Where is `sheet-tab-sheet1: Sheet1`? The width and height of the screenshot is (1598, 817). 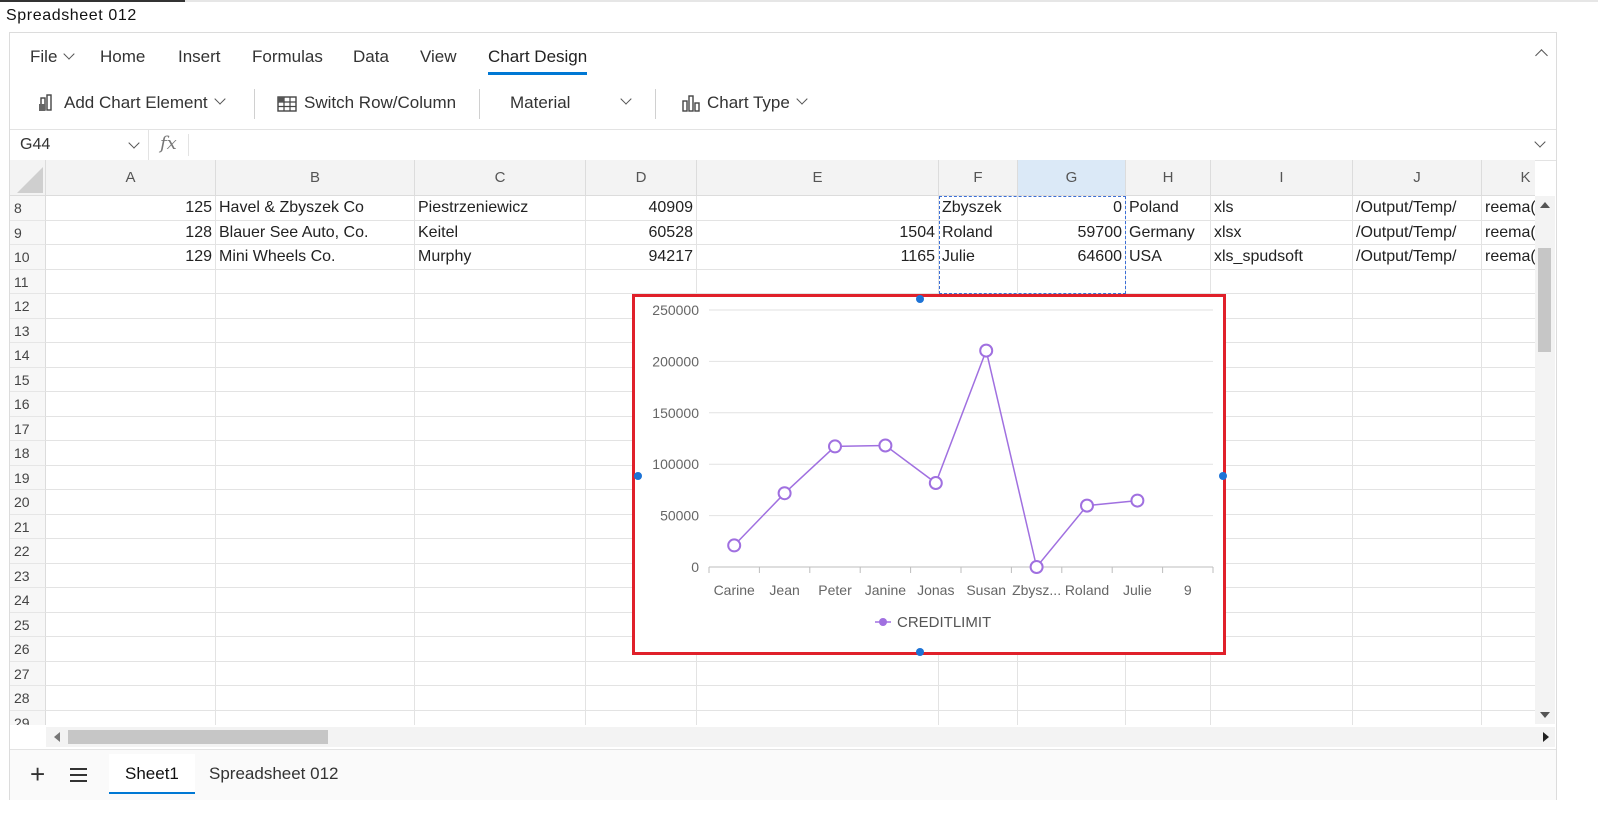
sheet-tab-sheet1: Sheet1 is located at coordinates (152, 774).